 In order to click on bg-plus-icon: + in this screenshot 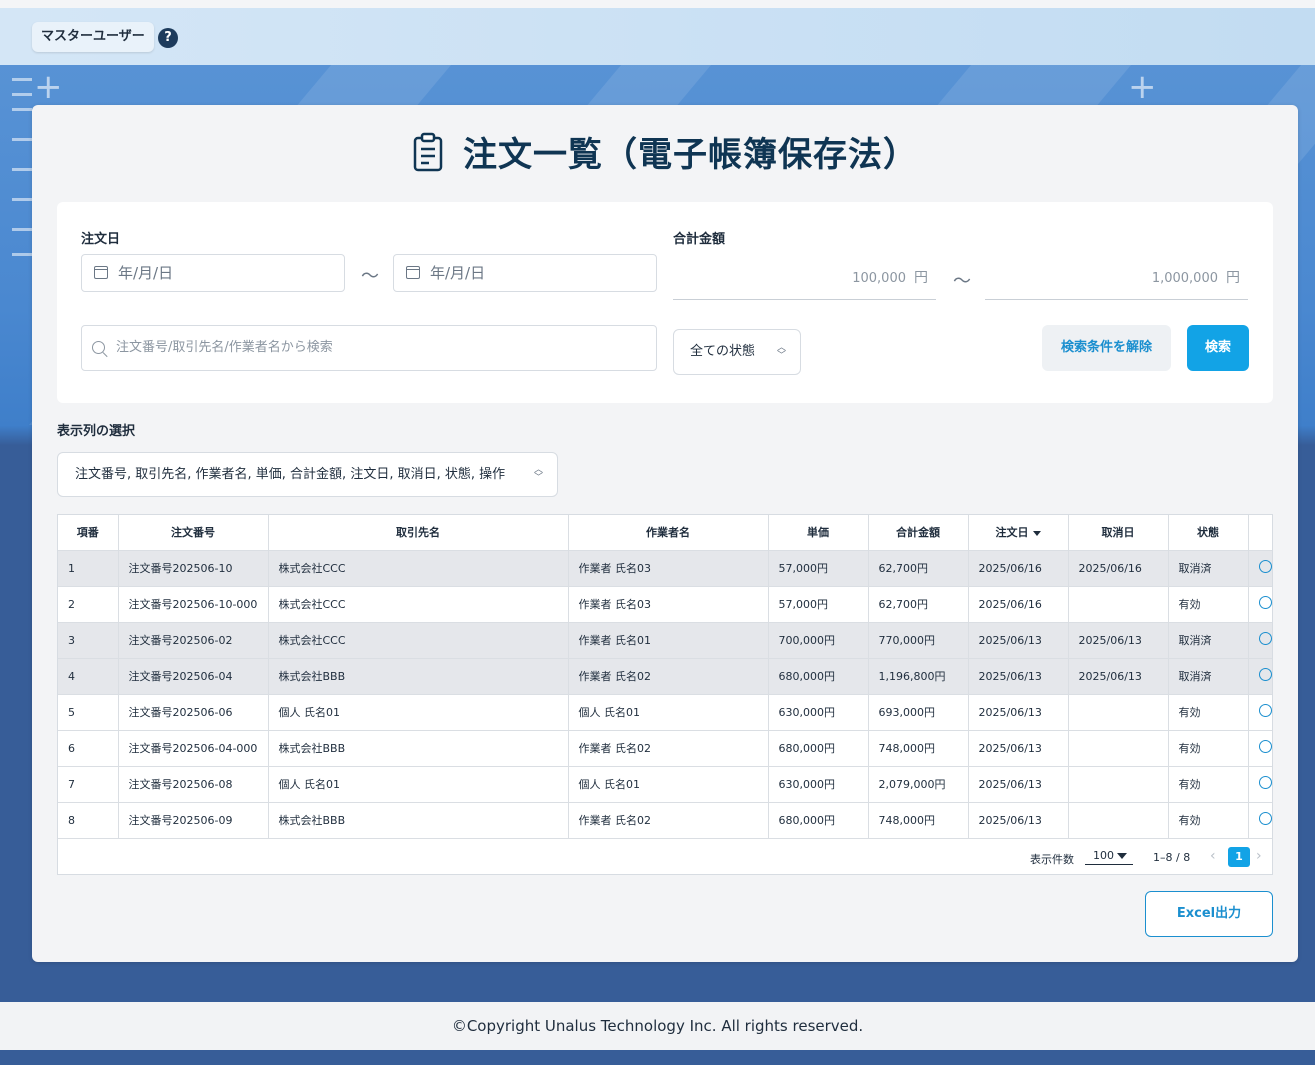, I will do `click(1142, 87)`.